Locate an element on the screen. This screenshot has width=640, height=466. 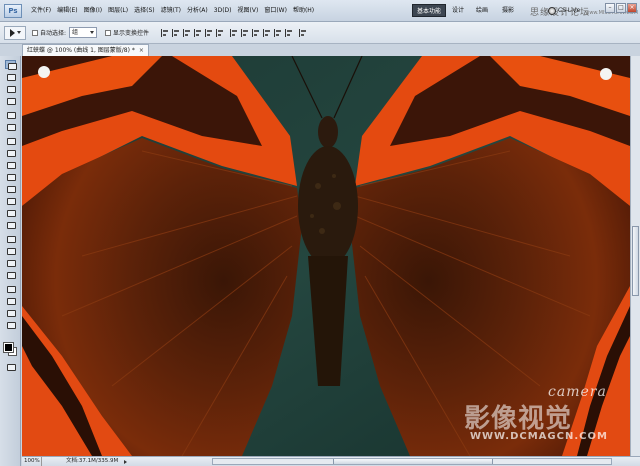
brush-tool is located at coordinates (10, 152).